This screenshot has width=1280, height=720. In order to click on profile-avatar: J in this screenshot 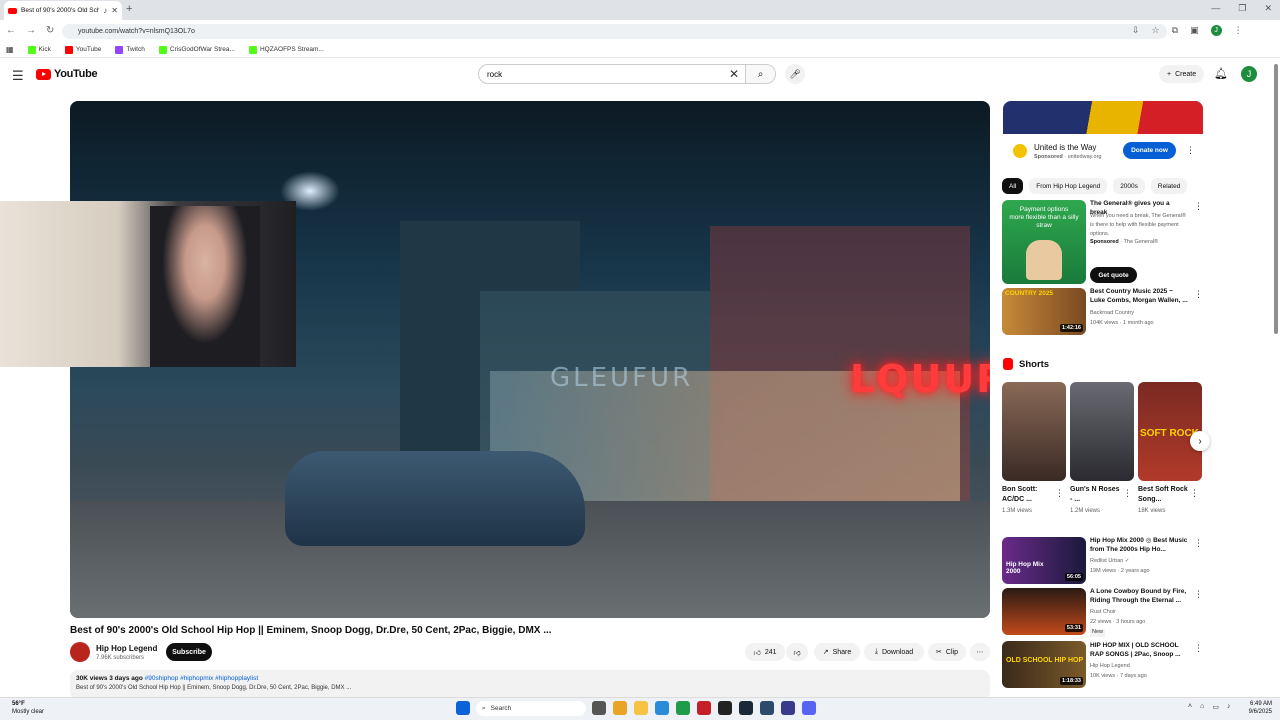, I will do `click(1216, 30)`.